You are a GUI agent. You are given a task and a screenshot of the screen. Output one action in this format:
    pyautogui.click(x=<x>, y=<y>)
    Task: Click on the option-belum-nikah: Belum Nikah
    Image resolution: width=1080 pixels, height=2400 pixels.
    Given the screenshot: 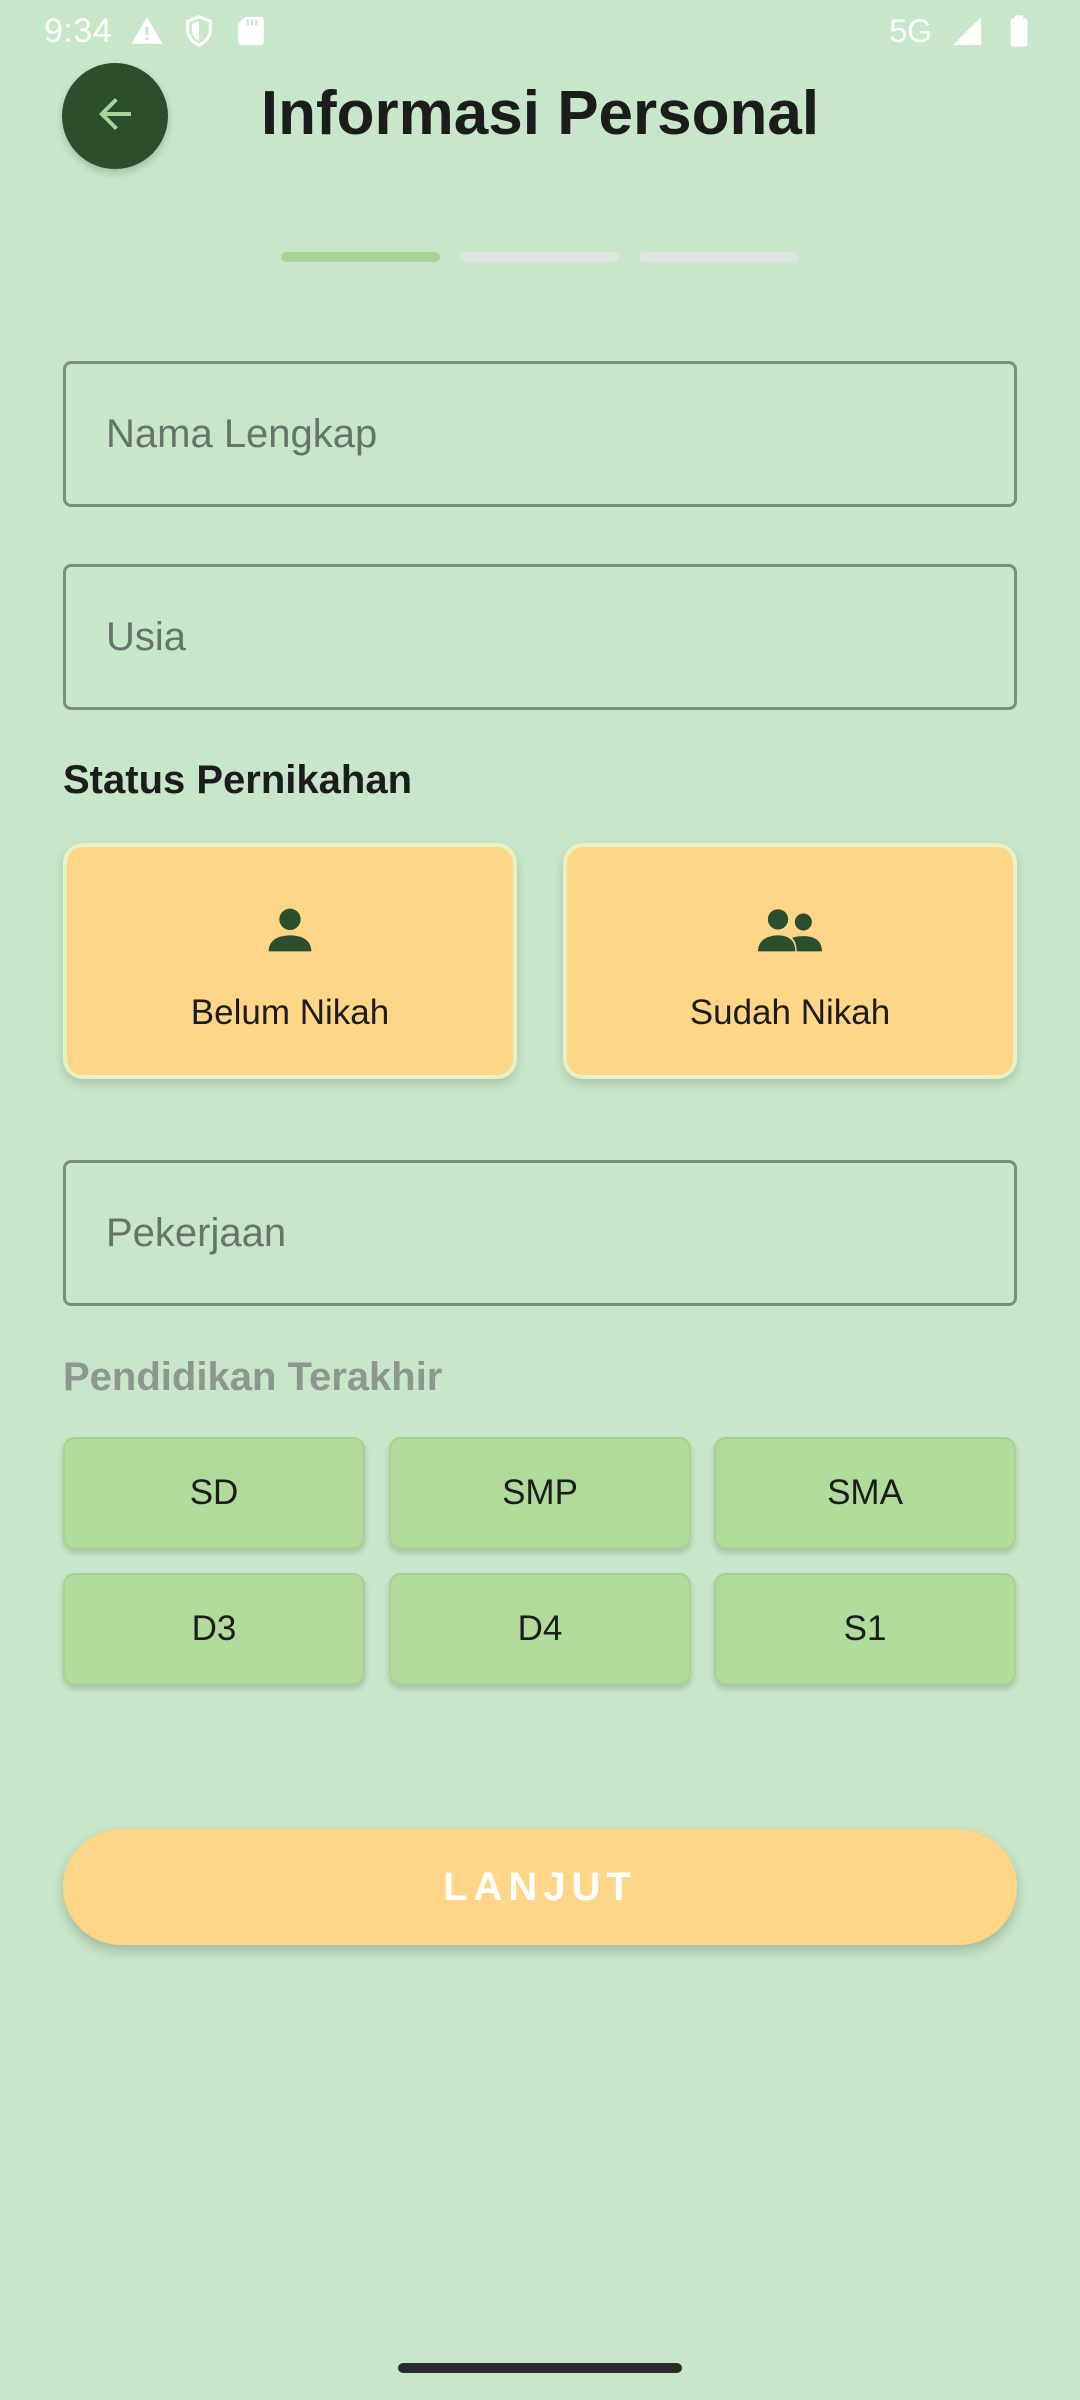 What is the action you would take?
    pyautogui.click(x=290, y=961)
    